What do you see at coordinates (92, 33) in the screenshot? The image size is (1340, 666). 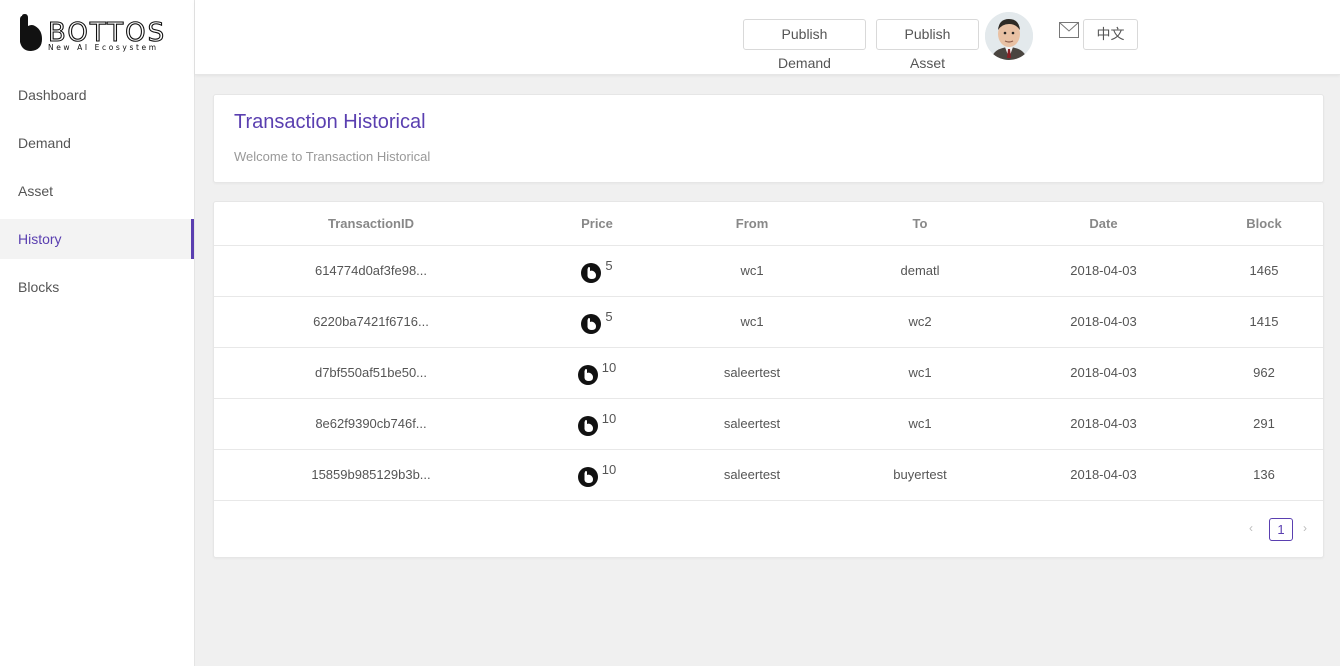 I see `bottos-logo: BOTTOS New AI Ecosystem` at bounding box center [92, 33].